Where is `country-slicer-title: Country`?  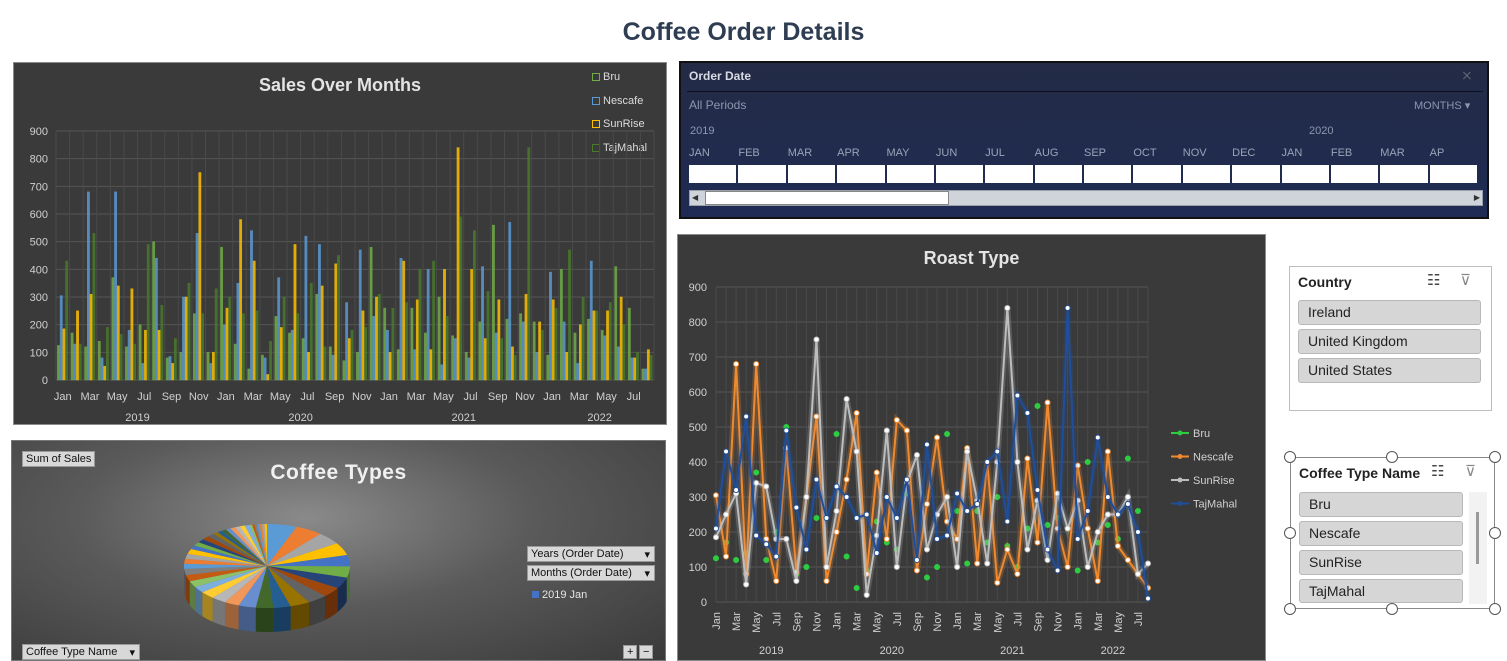 country-slicer-title: Country is located at coordinates (1325, 282).